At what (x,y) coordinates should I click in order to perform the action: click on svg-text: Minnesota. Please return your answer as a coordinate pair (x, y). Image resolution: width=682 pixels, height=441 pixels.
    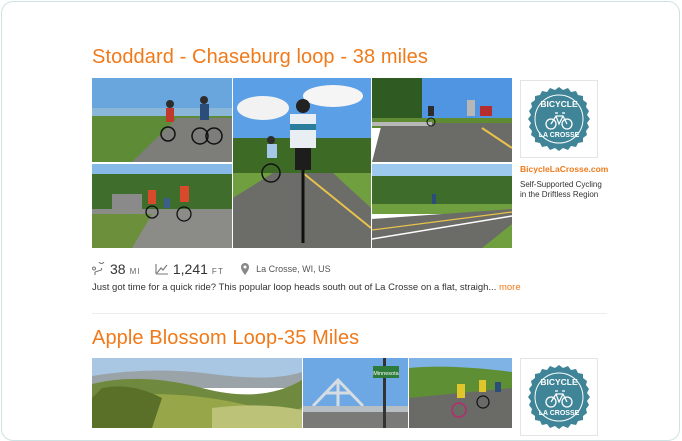
    Looking at the image, I should click on (386, 374).